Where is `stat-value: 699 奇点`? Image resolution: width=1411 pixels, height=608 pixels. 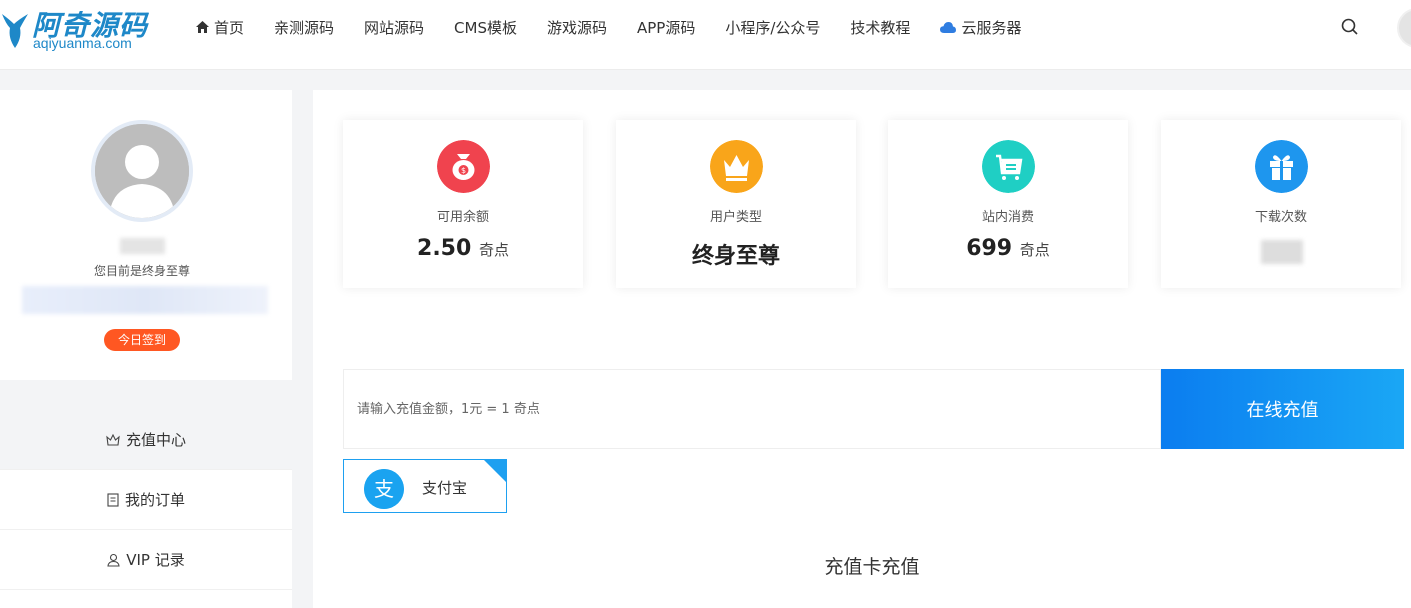 stat-value: 699 奇点 is located at coordinates (1008, 248).